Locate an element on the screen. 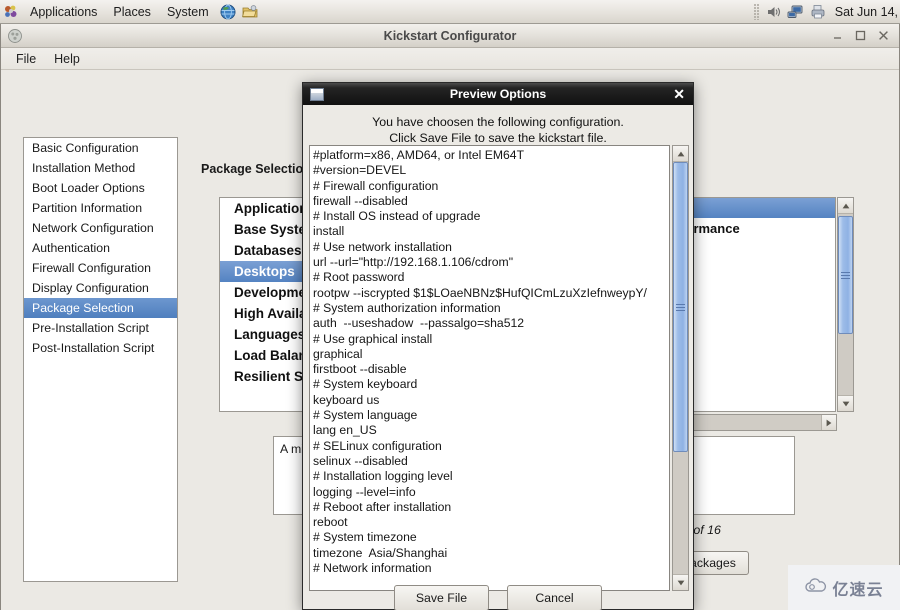 This screenshot has width=900, height=610. sidebar-item-authentication: Authentication is located at coordinates (100, 248).